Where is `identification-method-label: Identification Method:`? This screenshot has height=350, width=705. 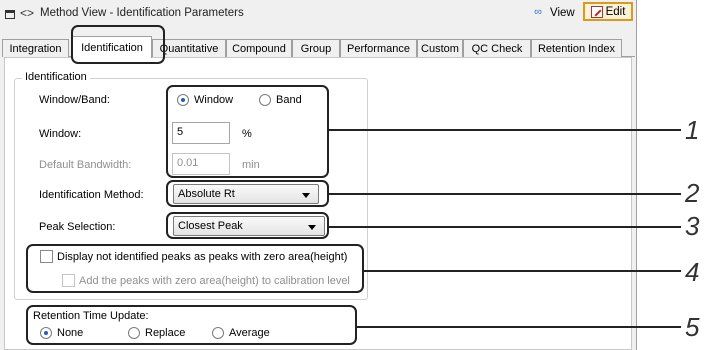 identification-method-label: Identification Method: is located at coordinates (91, 195).